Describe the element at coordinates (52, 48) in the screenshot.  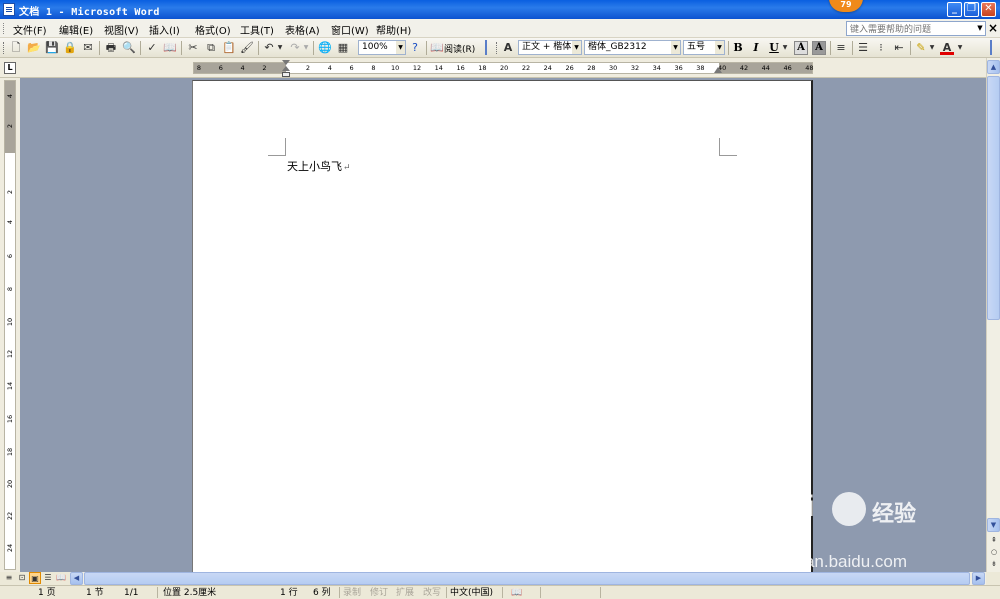
I see `save-icon: 💾` at that location.